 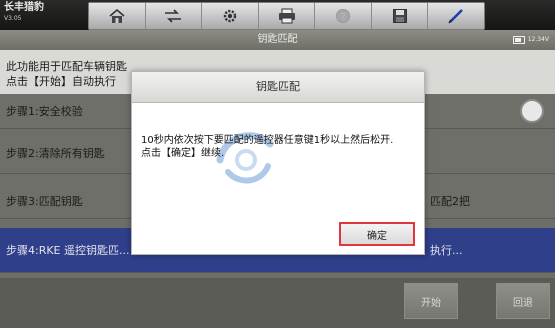 I want to click on page-title: 钥匙匹配, so click(x=277, y=39).